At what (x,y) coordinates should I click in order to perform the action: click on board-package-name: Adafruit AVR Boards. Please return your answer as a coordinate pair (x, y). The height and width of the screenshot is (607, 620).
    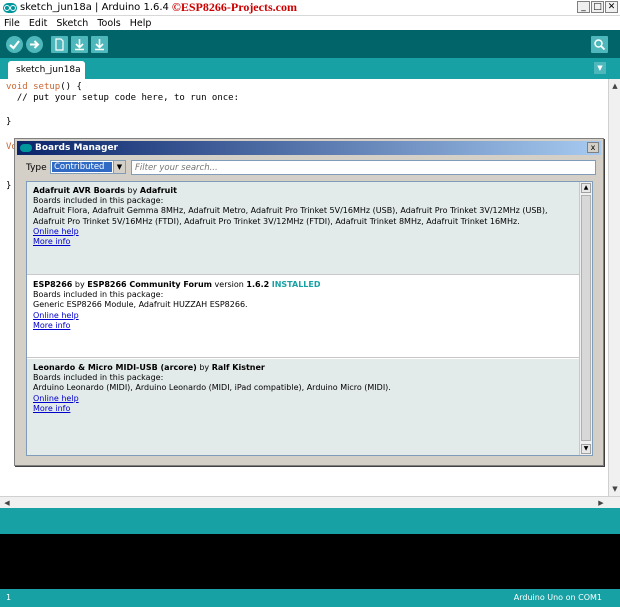
    Looking at the image, I should click on (79, 190).